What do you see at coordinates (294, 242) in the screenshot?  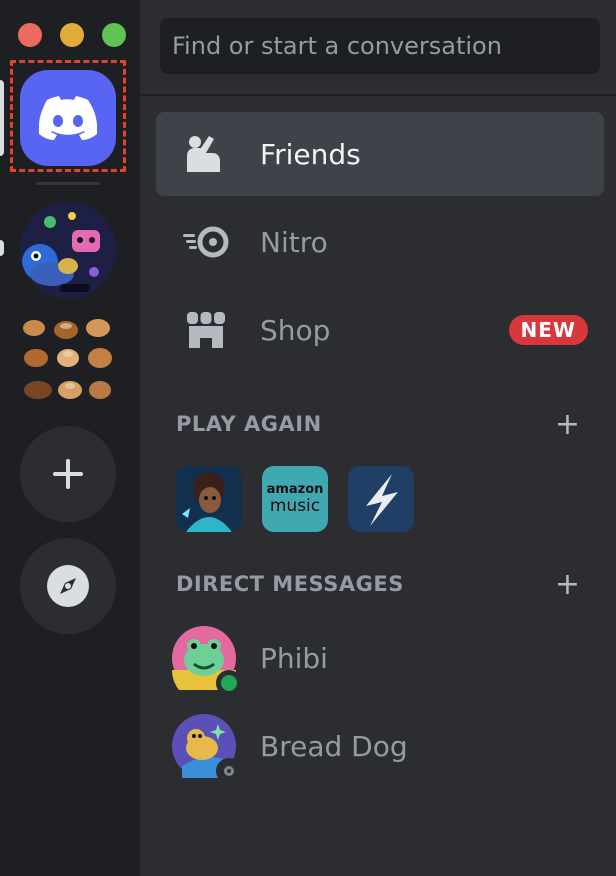 I see `nav-label-nitro: Nitro` at bounding box center [294, 242].